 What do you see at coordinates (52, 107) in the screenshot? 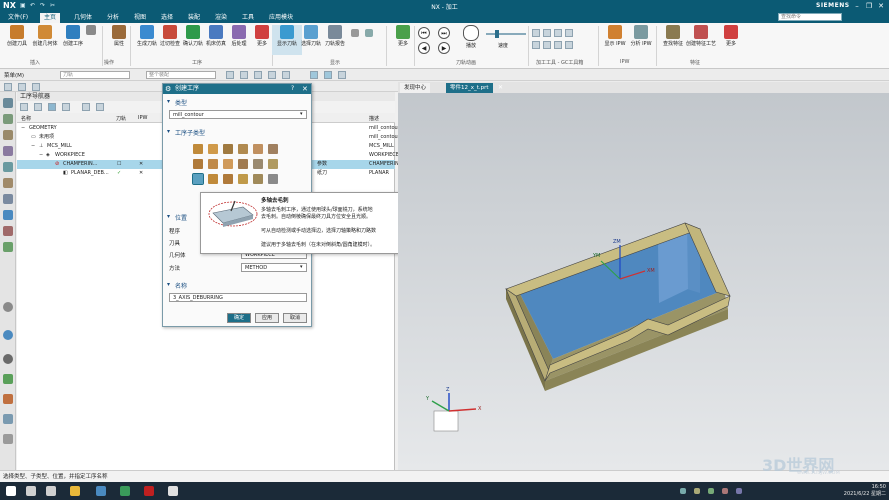
I see `geometry-view-icon` at bounding box center [52, 107].